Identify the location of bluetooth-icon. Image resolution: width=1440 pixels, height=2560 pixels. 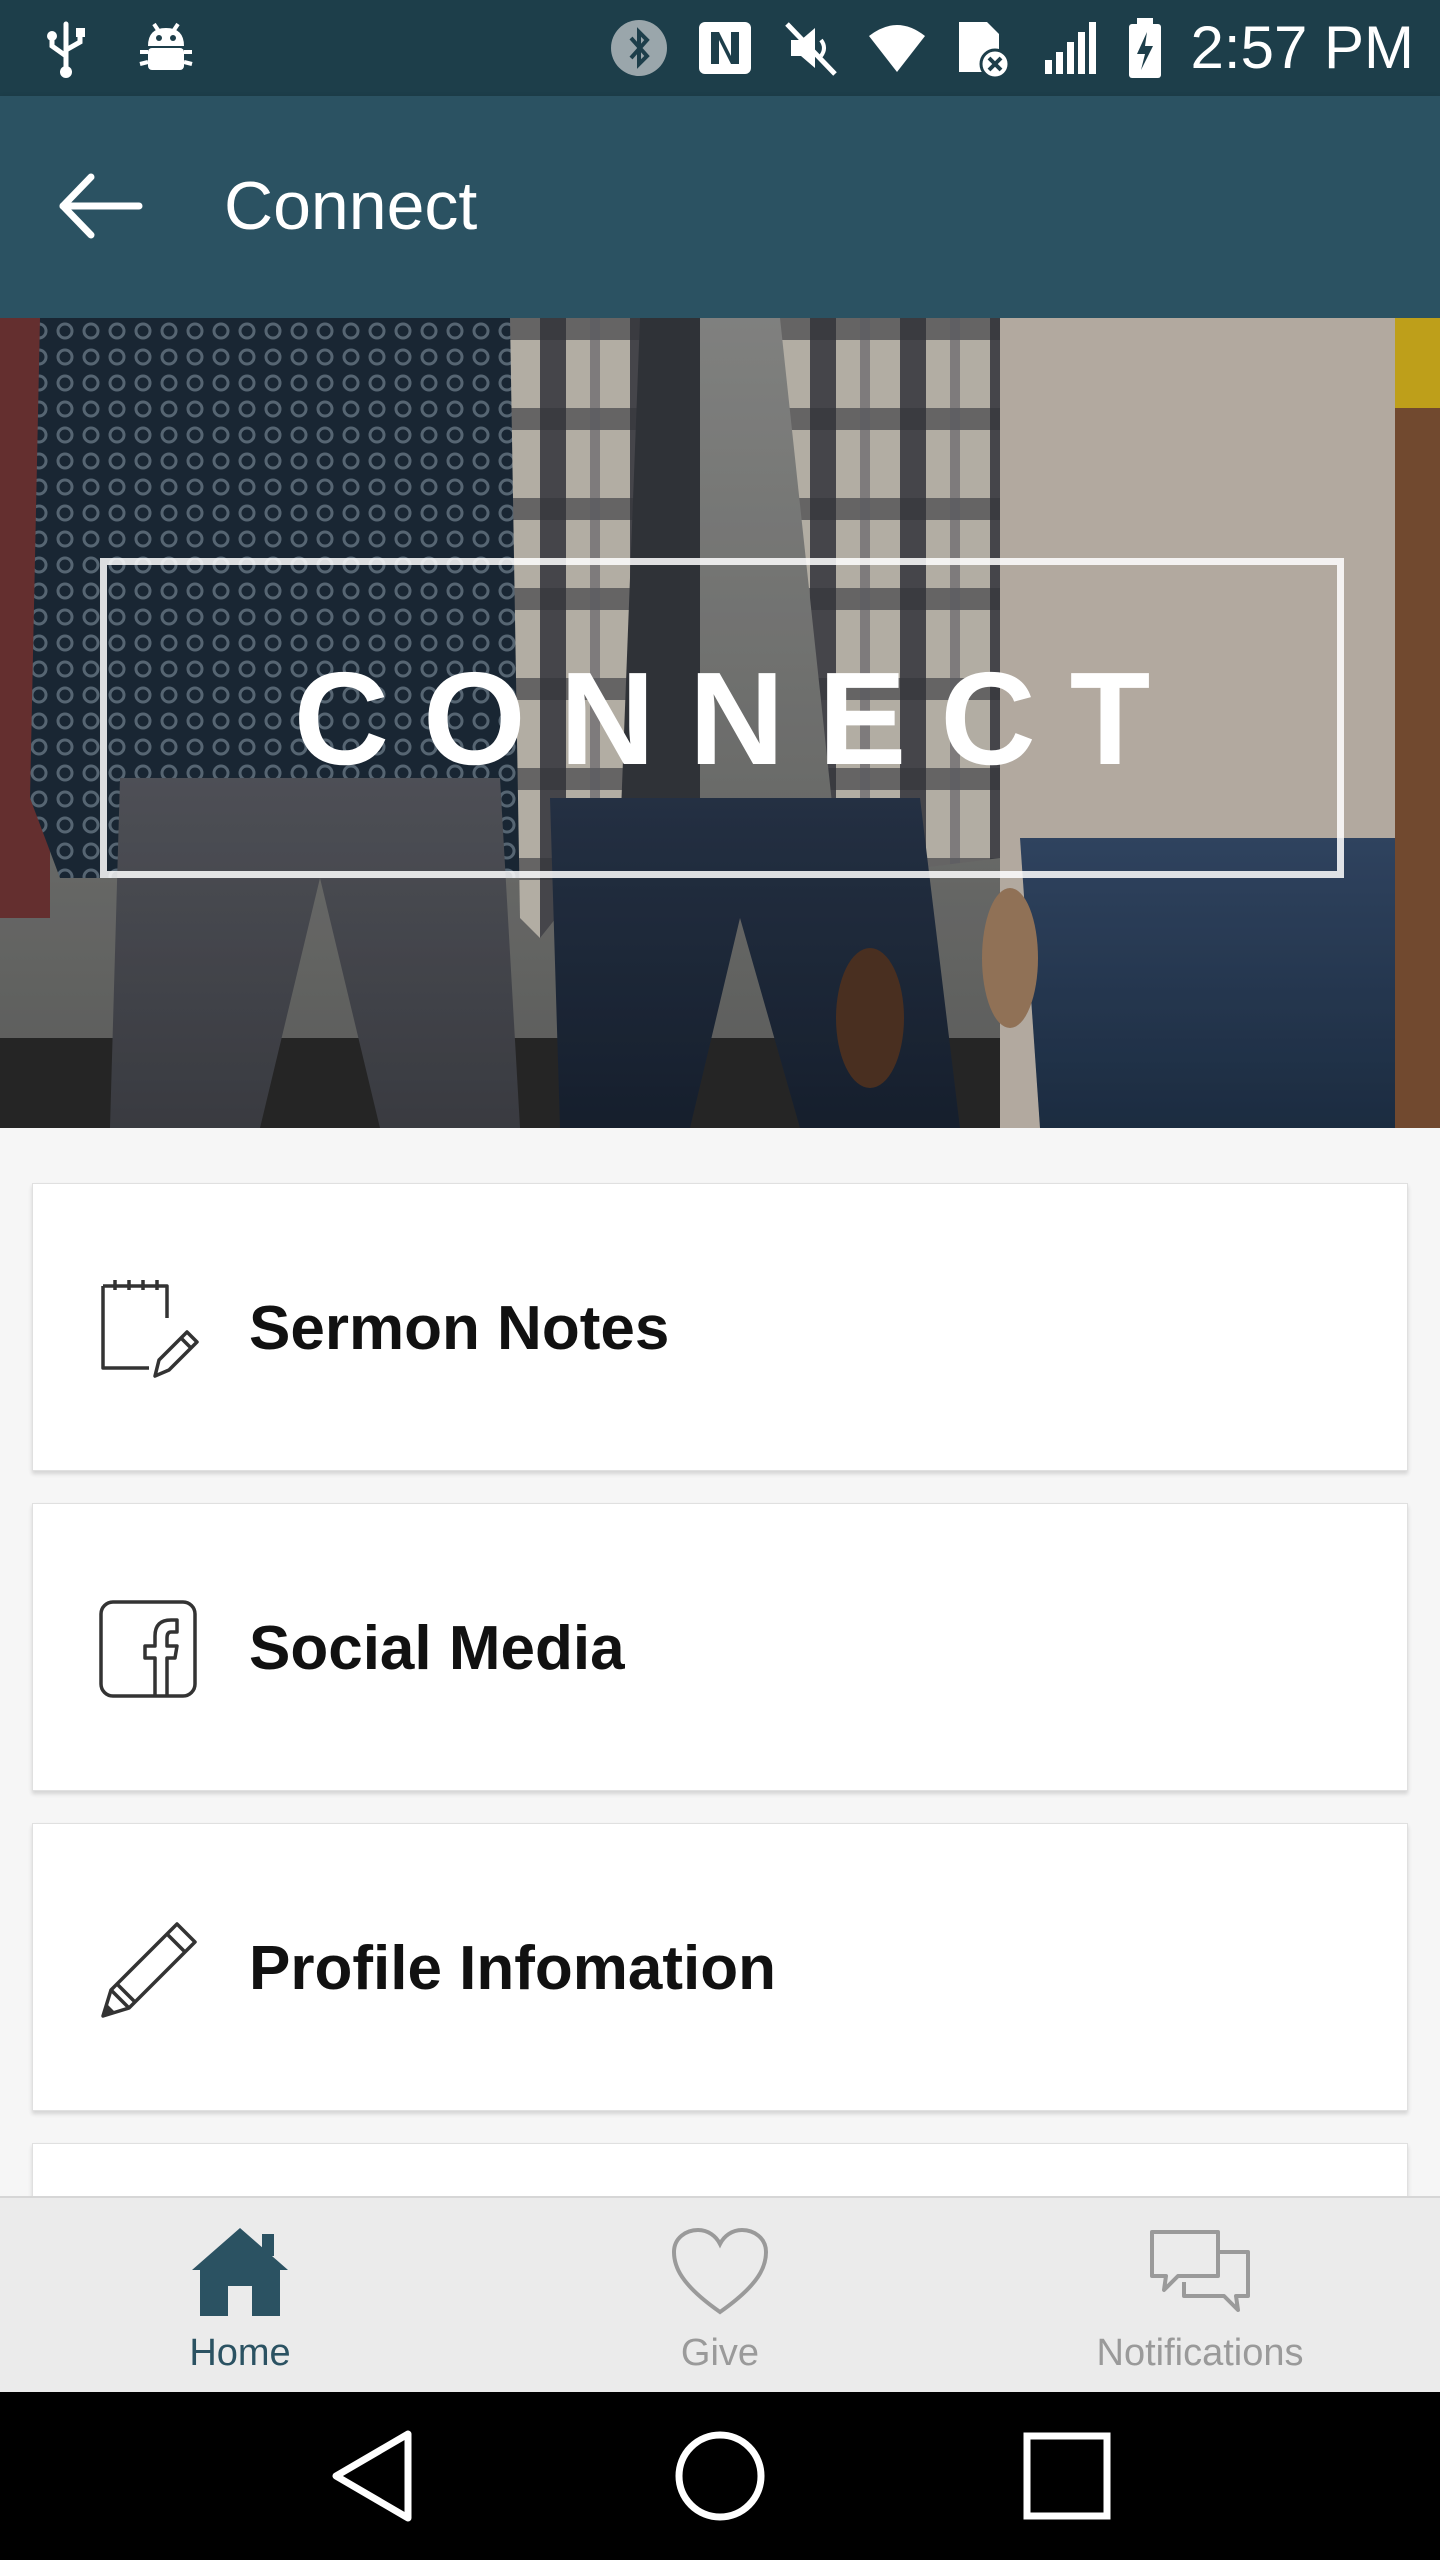
(638, 48).